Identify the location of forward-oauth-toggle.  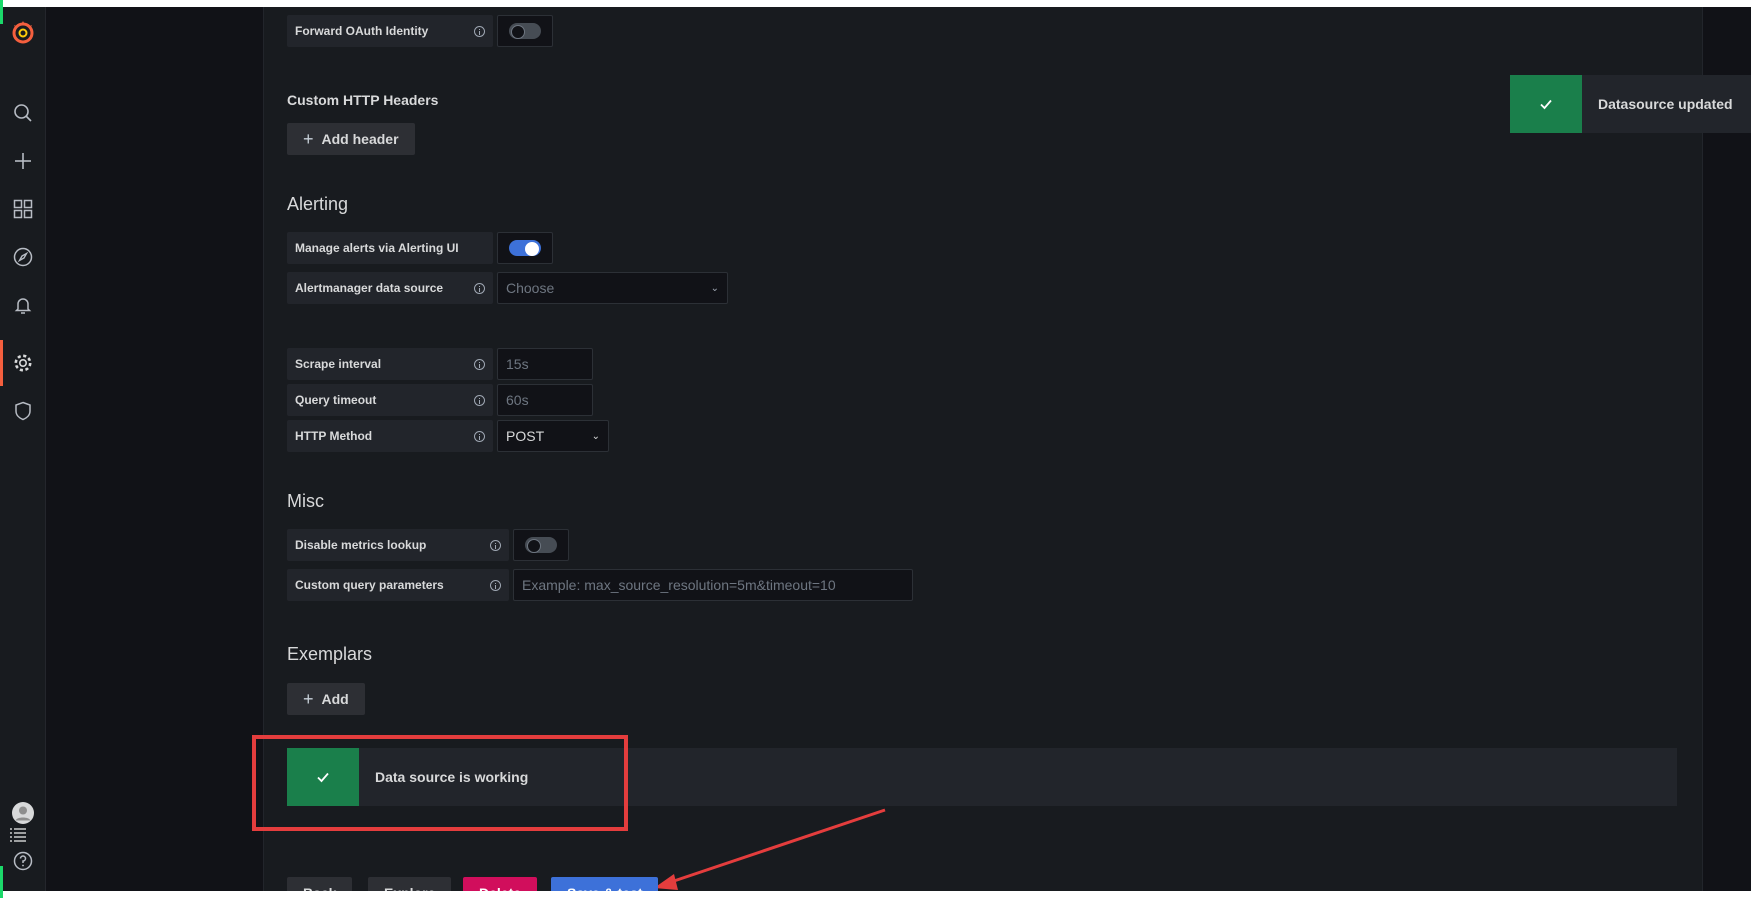
(525, 31).